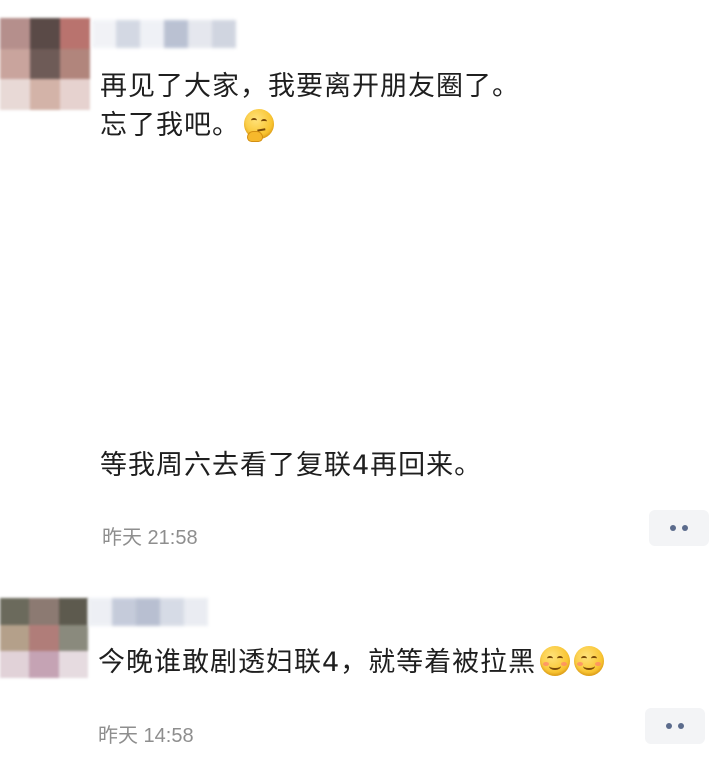 This screenshot has width=721, height=773. Describe the element at coordinates (310, 86) in the screenshot. I see `post-text-line-1: 再见了大家，我要离开朋友圈了。` at that location.